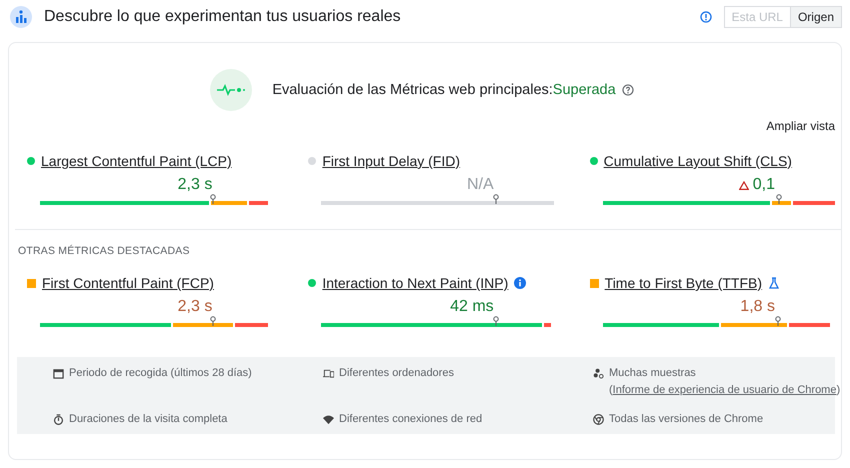 This screenshot has width=850, height=468. What do you see at coordinates (160, 373) in the screenshot?
I see `info-text: Periodo de recogida (últimos 28 días)` at bounding box center [160, 373].